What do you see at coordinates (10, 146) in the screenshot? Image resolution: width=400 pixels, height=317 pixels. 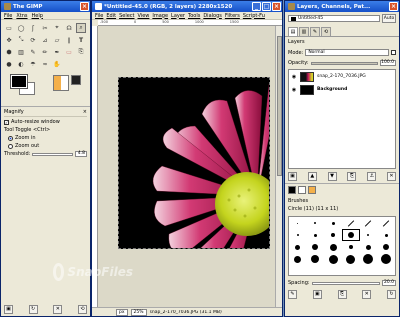 I see `zoom-out-radio` at bounding box center [10, 146].